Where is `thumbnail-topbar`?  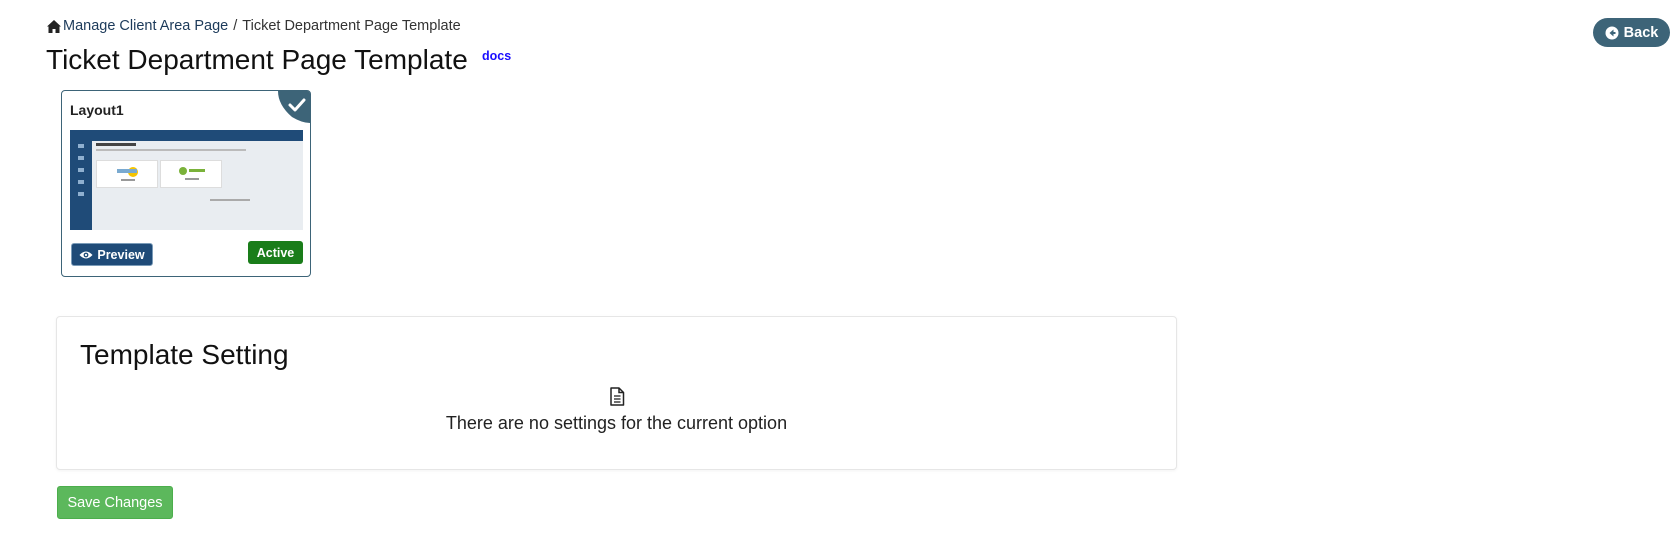
thumbnail-topbar is located at coordinates (197, 135).